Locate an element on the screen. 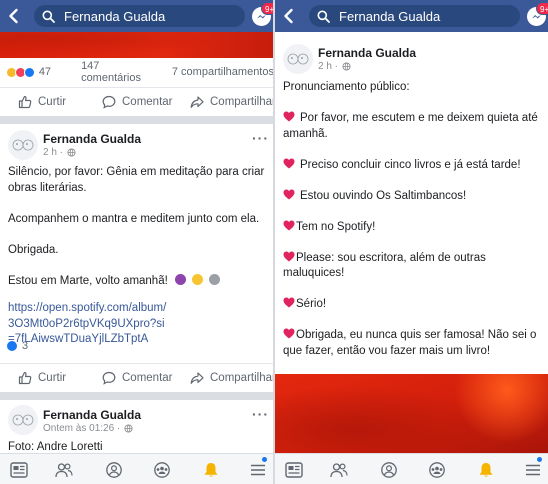  post-line: Sério! is located at coordinates (414, 305).